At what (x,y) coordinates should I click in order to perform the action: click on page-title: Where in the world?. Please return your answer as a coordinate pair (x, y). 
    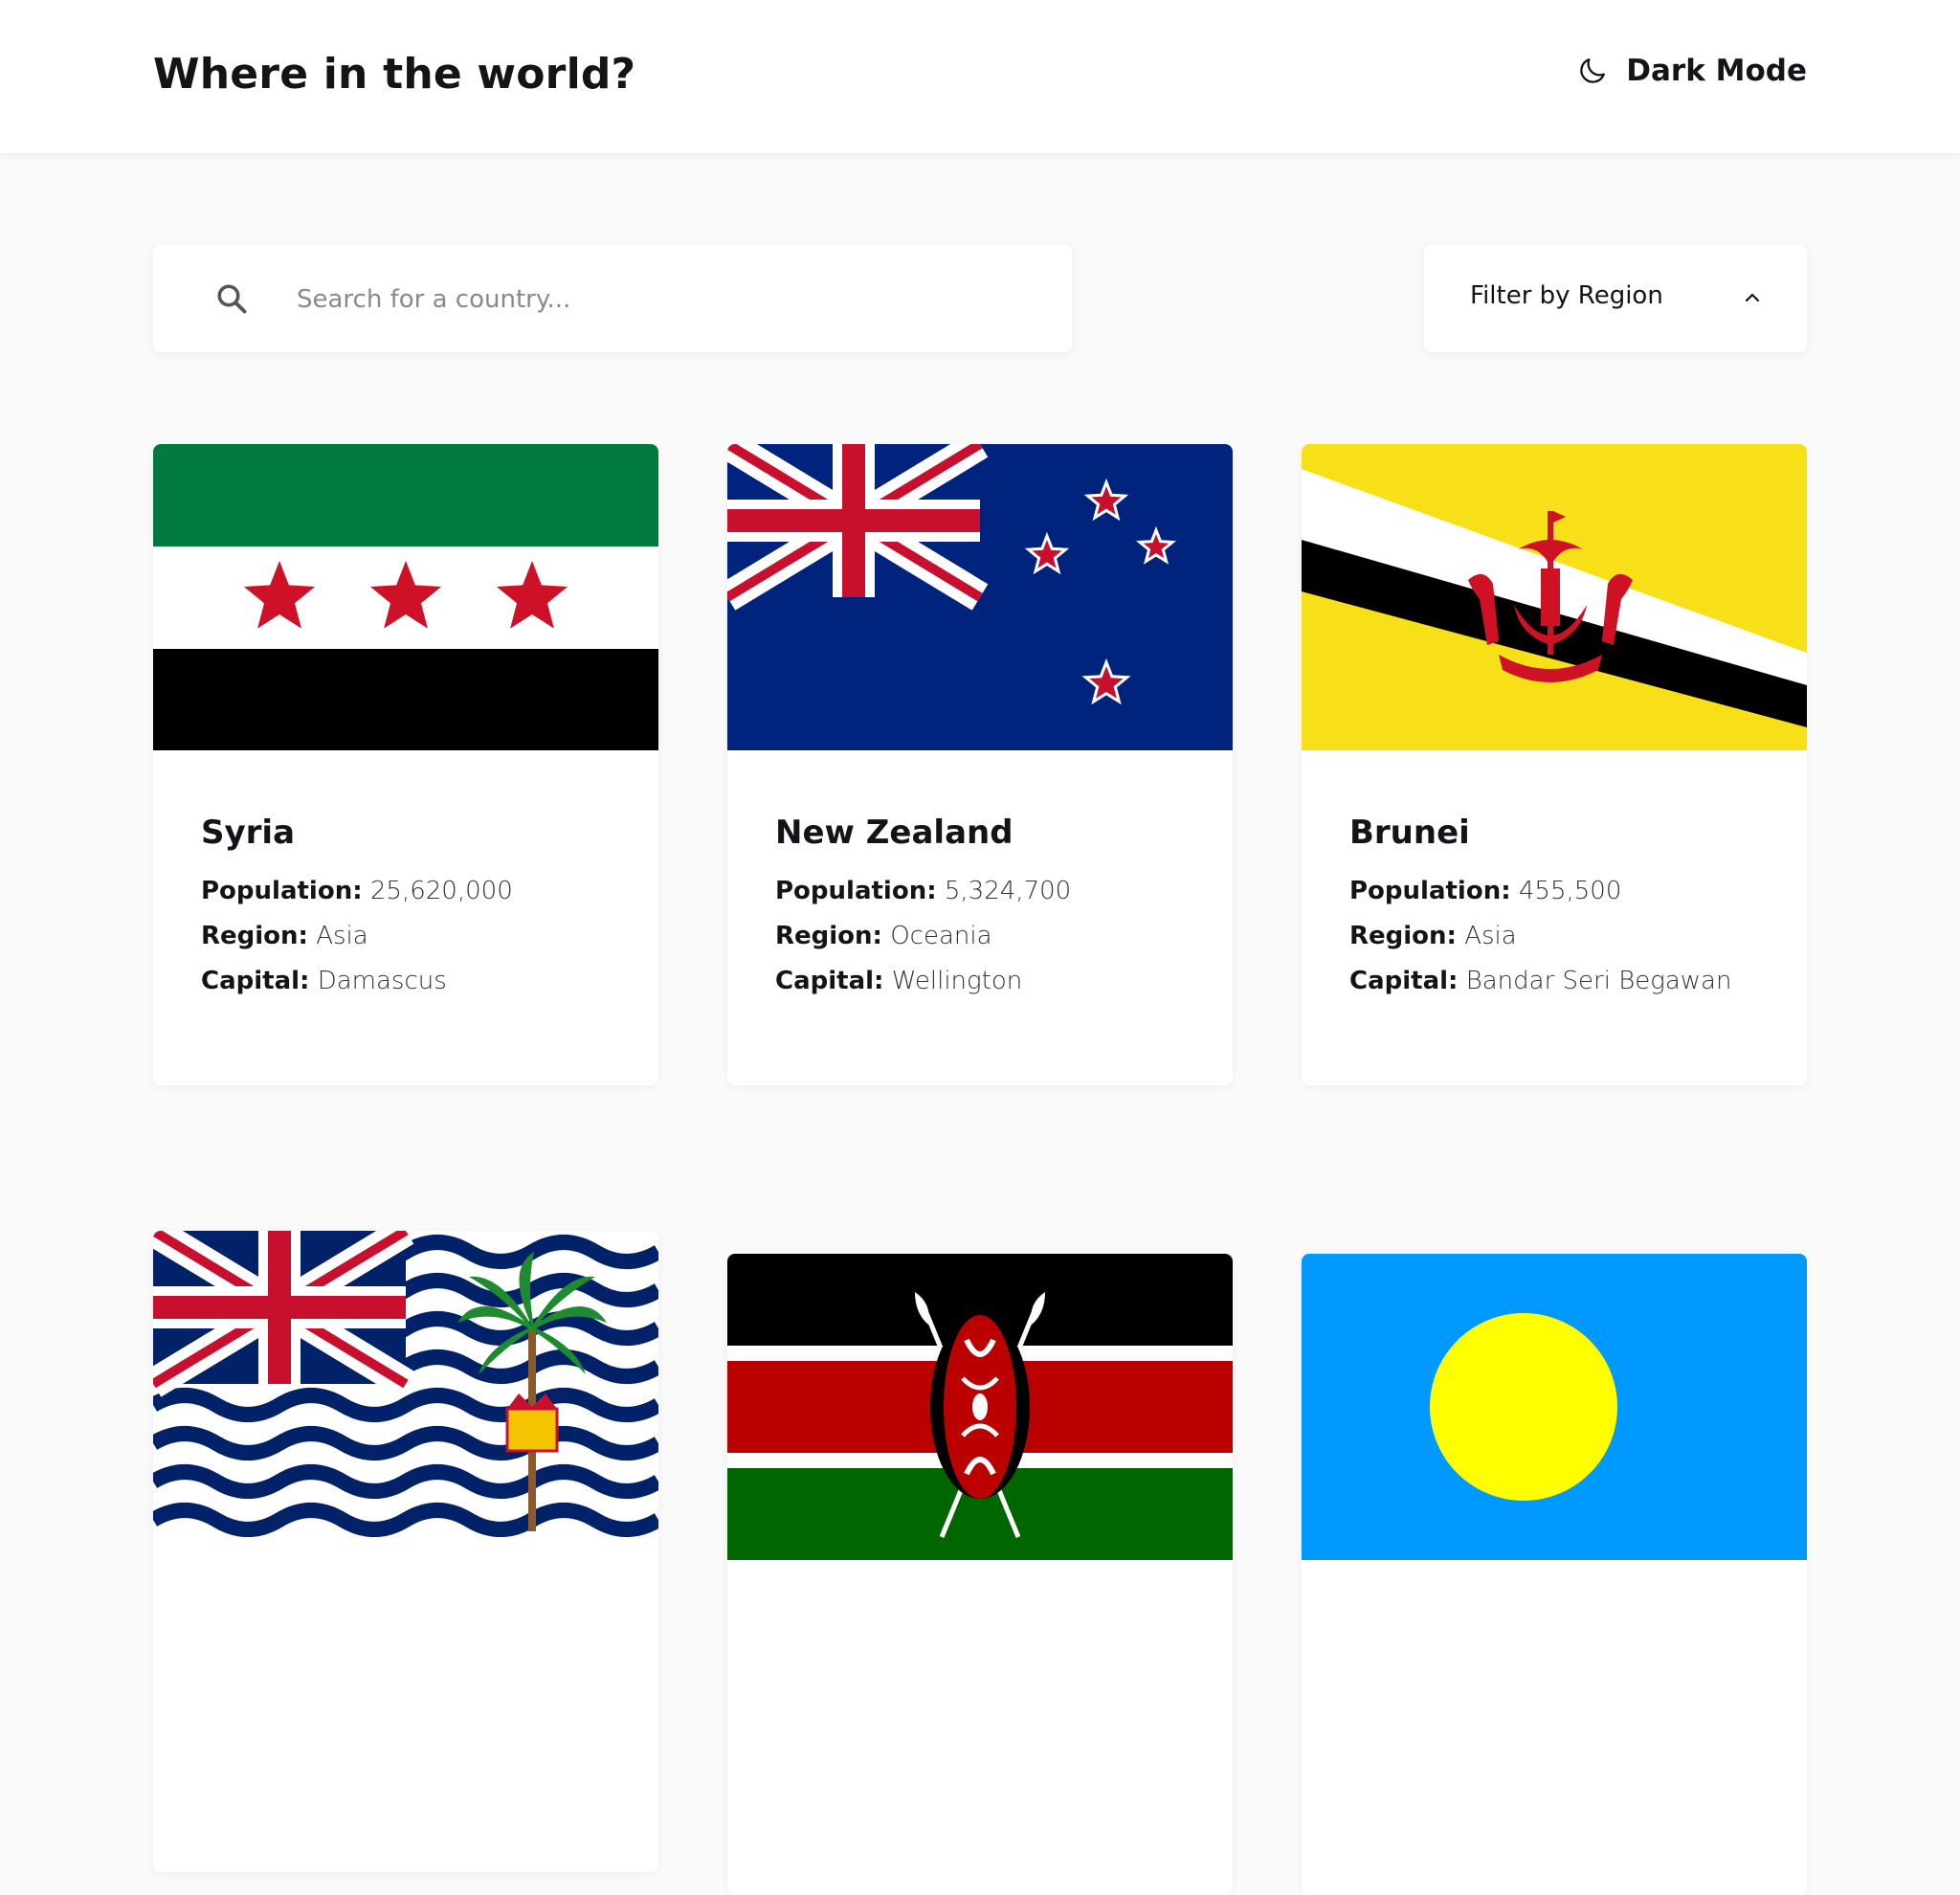
    Looking at the image, I should click on (395, 74).